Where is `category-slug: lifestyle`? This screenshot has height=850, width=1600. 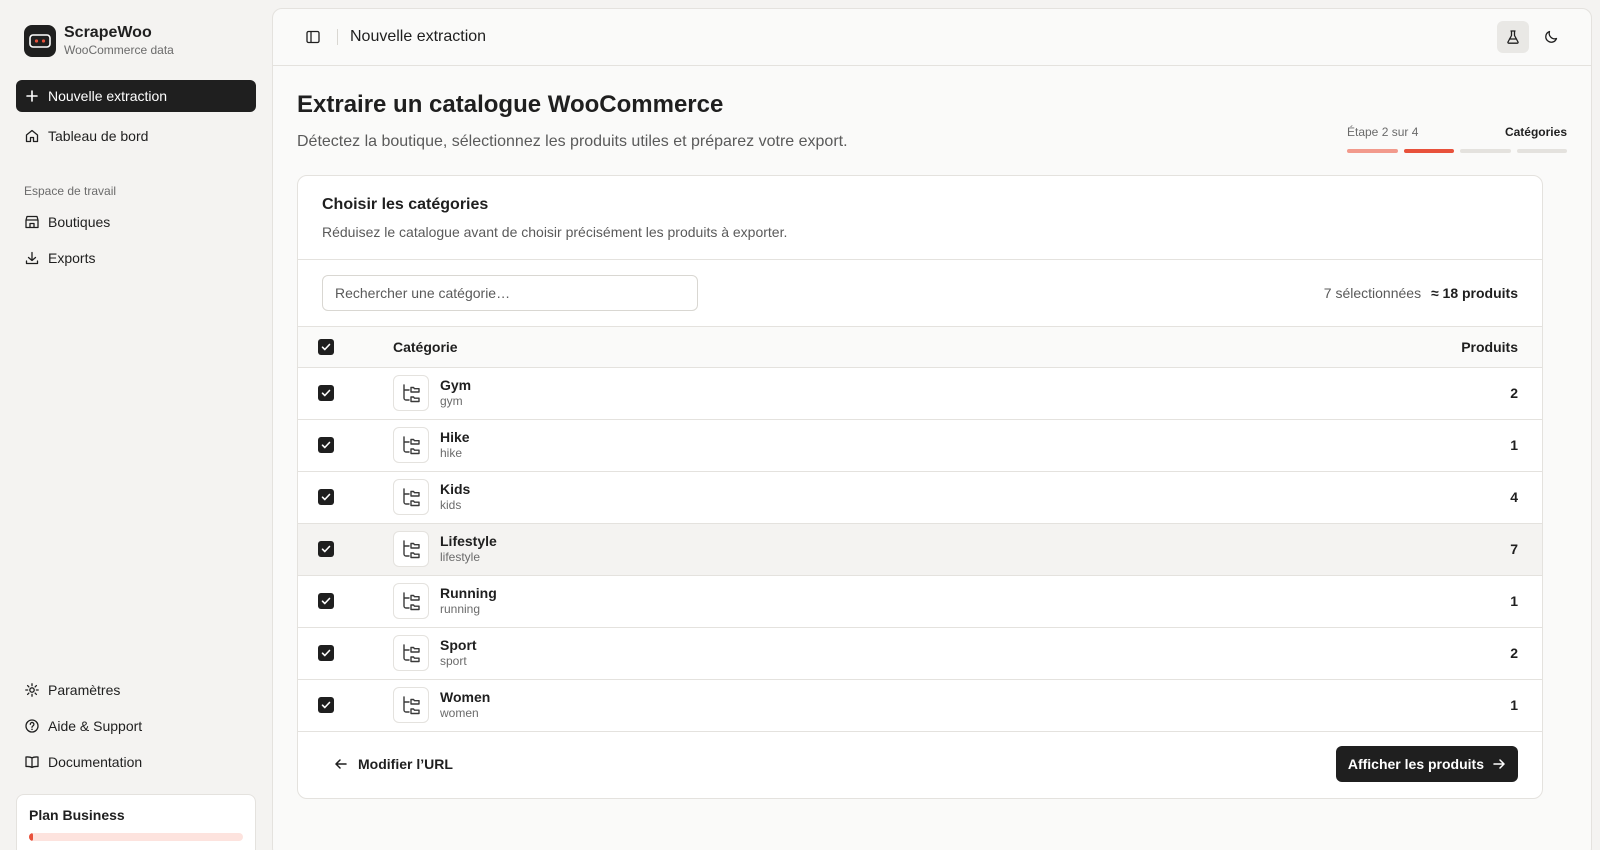 category-slug: lifestyle is located at coordinates (460, 556).